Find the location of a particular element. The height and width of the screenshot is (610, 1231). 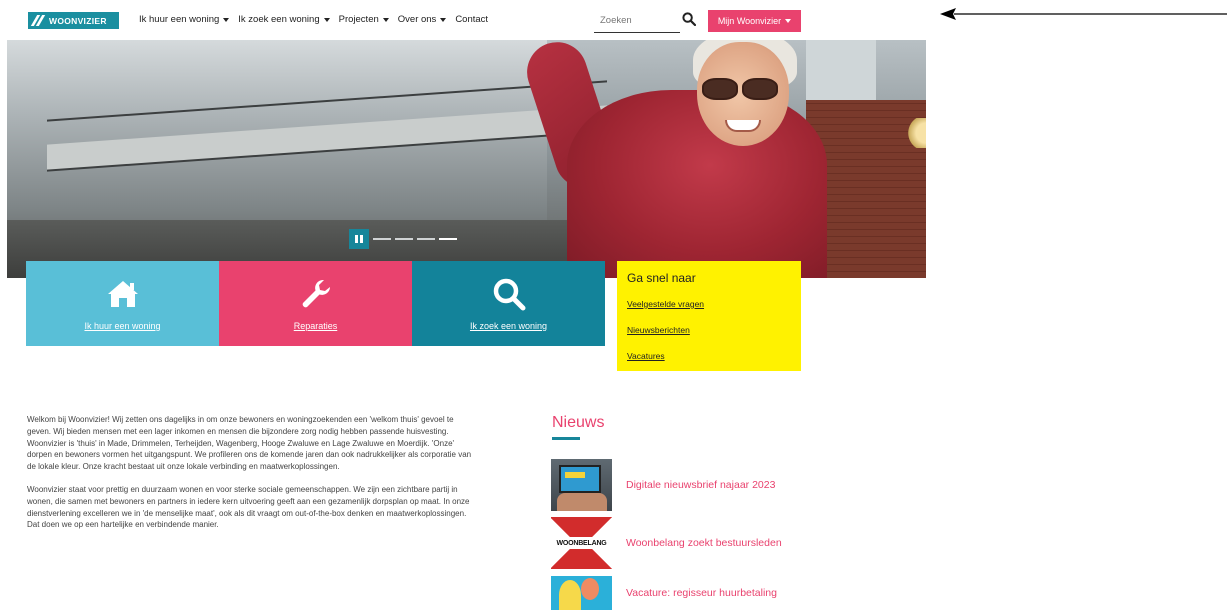

nav-item-projecten: Projecten is located at coordinates (364, 19).